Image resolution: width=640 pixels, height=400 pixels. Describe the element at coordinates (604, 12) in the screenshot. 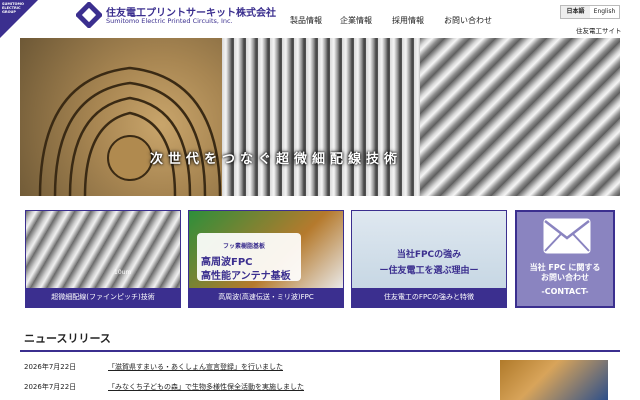

I see `lang-english: English` at that location.